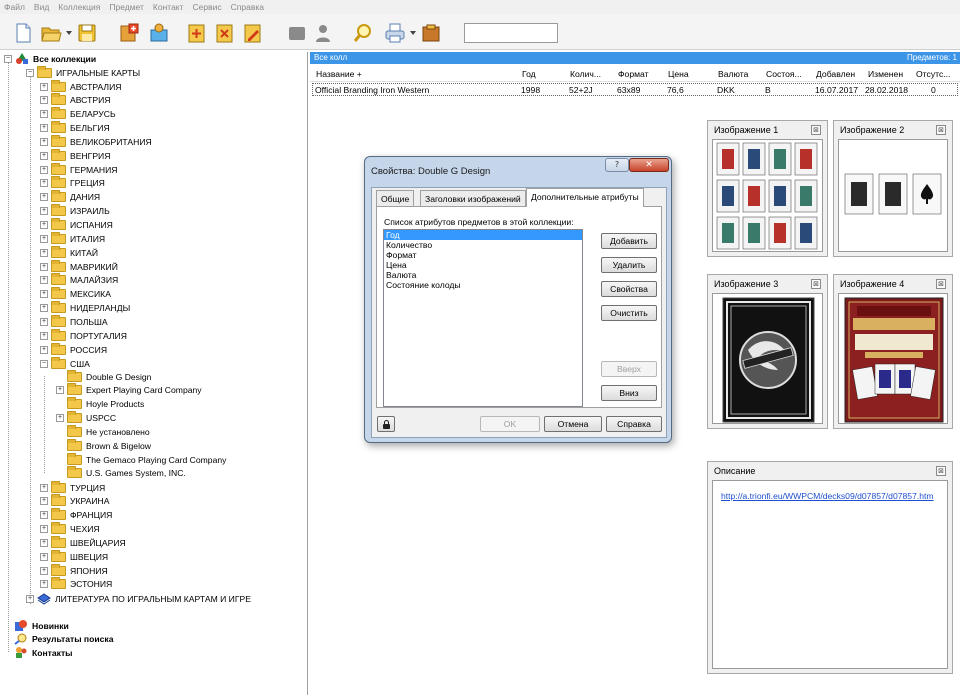 Image resolution: width=960 pixels, height=695 pixels. I want to click on tree-item: + БЕЛЬГИЯ, so click(75, 128).